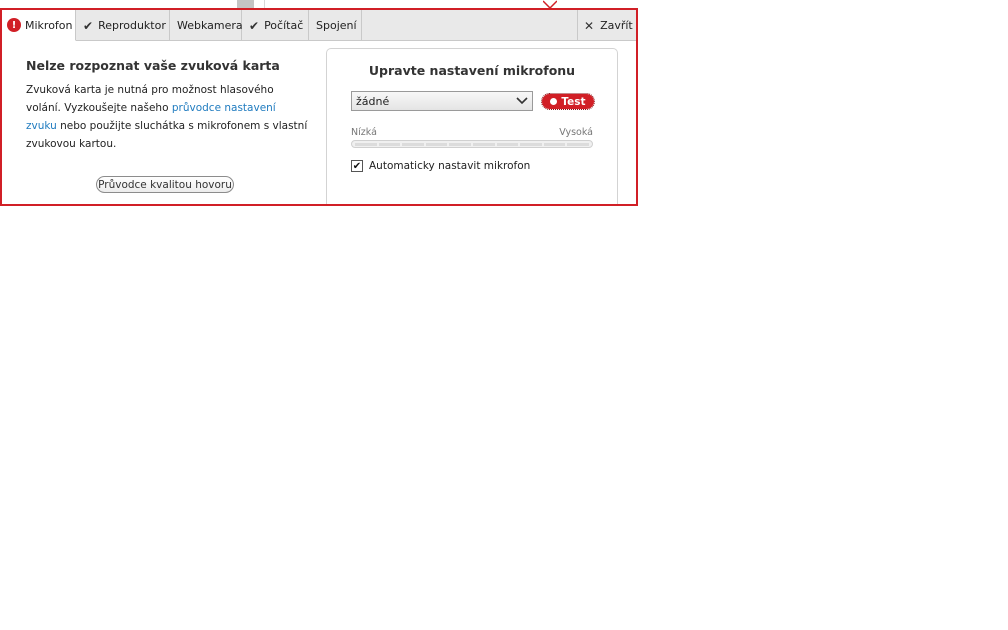 The height and width of the screenshot is (630, 1008). I want to click on tab-pocitac: ✔ Počítač, so click(275, 25).